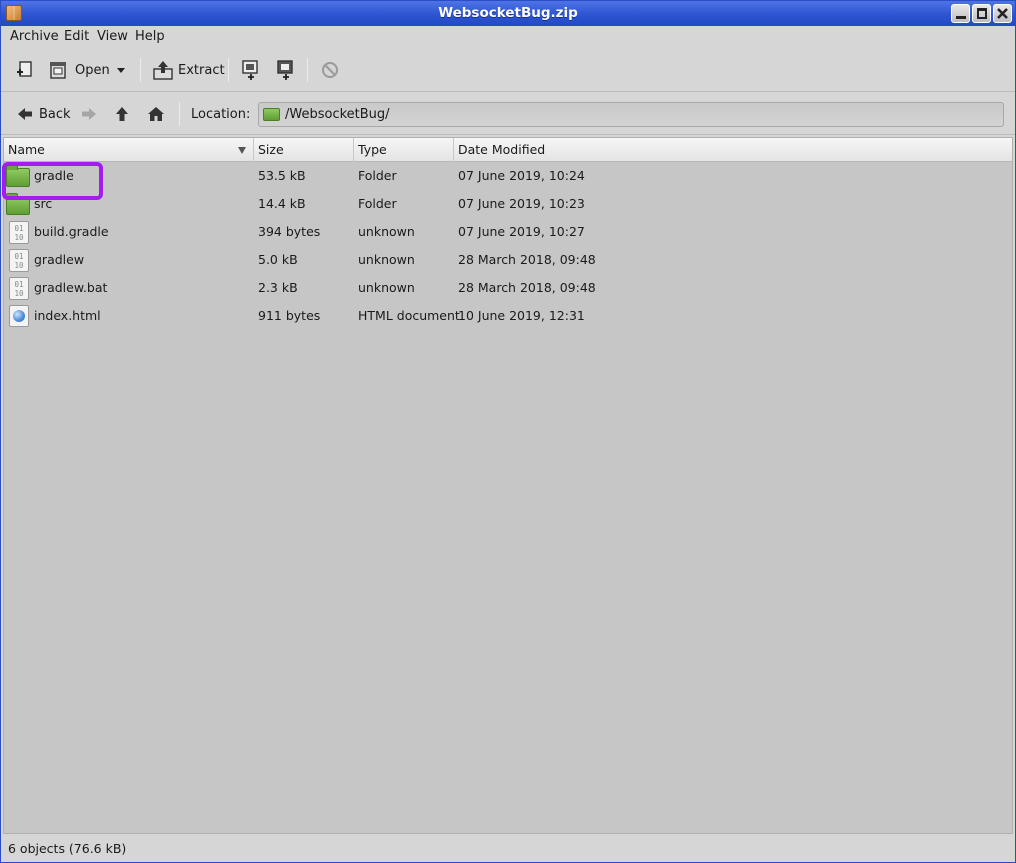 This screenshot has width=1016, height=863. I want to click on add-files-icon, so click(250, 70).